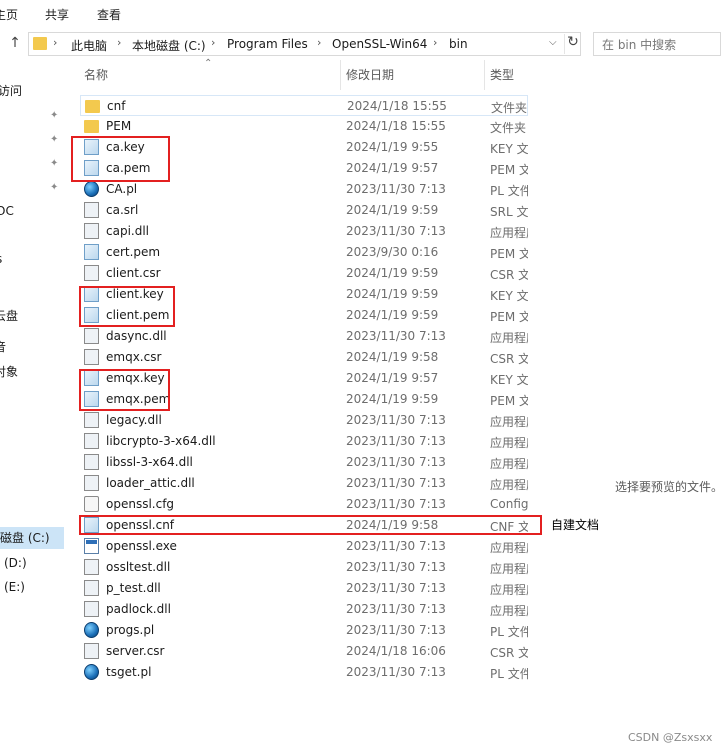 This screenshot has width=721, height=752. I want to click on tab-view: 查看, so click(109, 14).